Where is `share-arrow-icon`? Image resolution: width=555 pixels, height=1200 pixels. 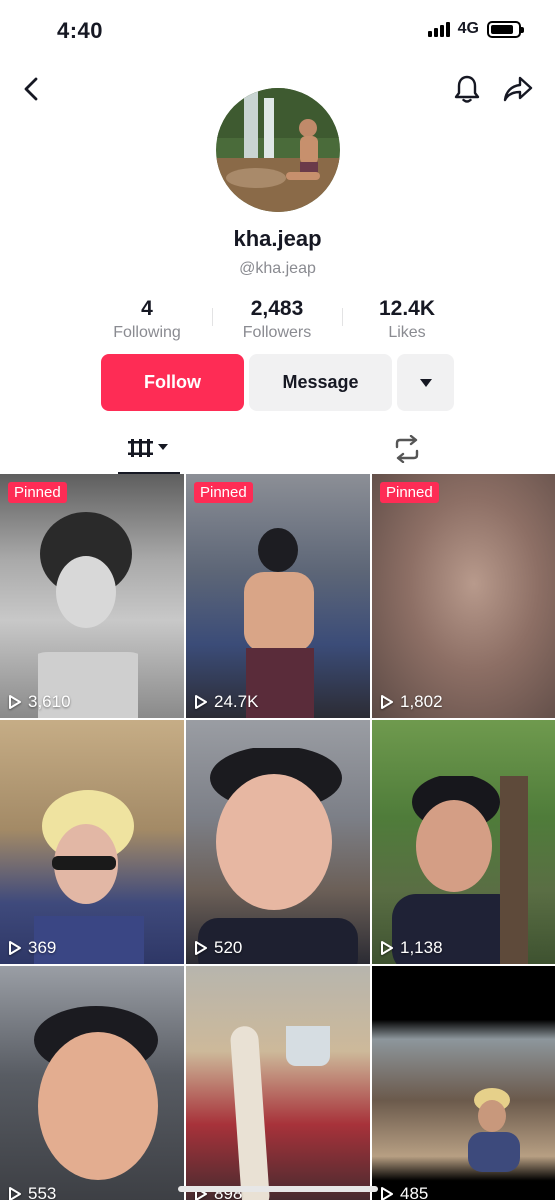
share-arrow-icon is located at coordinates (518, 89).